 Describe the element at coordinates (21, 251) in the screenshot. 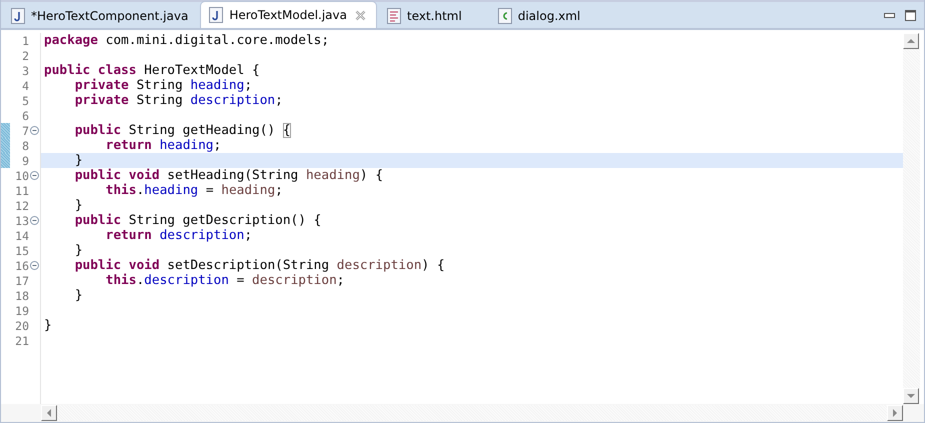

I see `line-number: 15` at that location.